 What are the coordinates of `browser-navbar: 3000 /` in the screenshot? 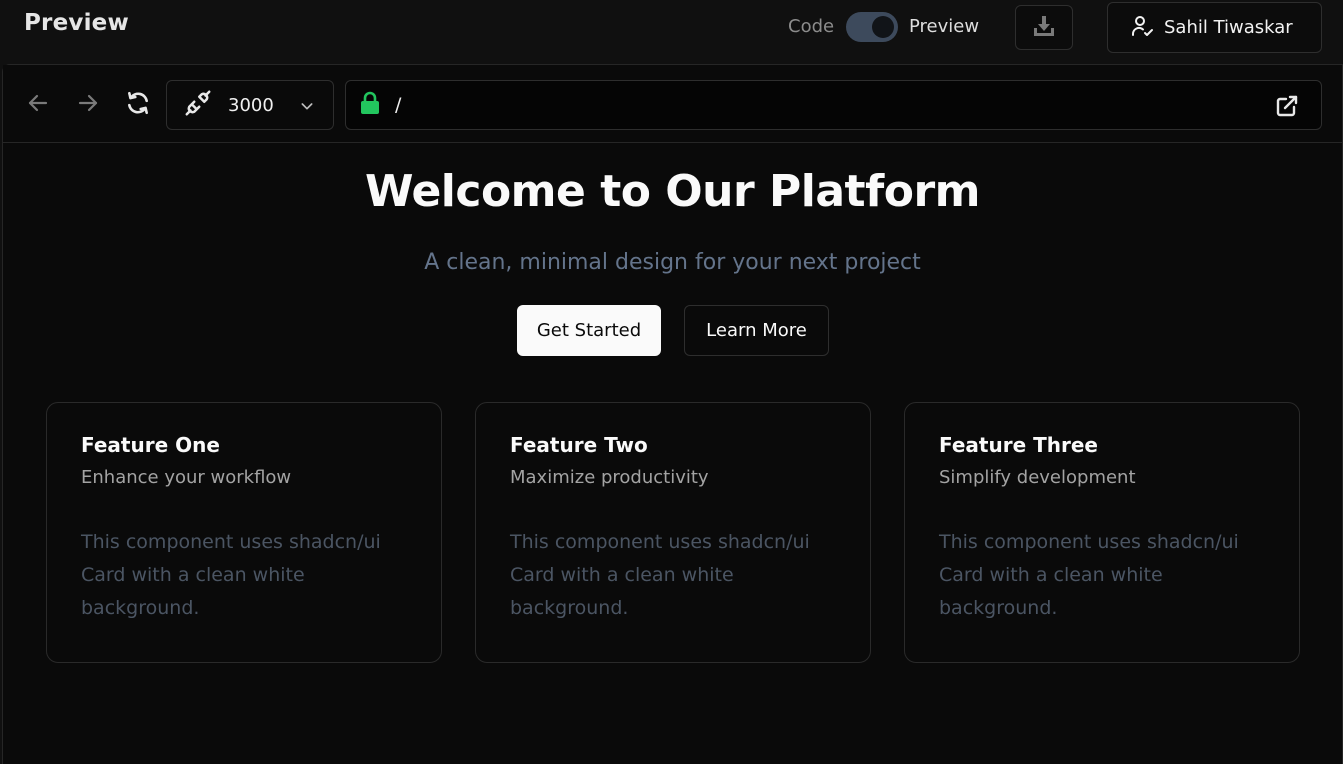 It's located at (672, 104).